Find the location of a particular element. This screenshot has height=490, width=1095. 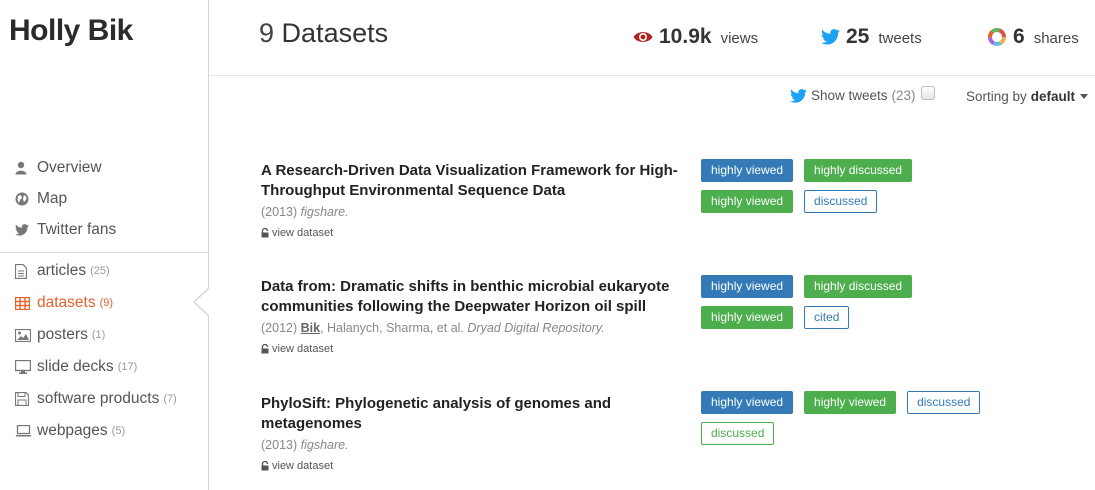

views-label: views is located at coordinates (739, 38).